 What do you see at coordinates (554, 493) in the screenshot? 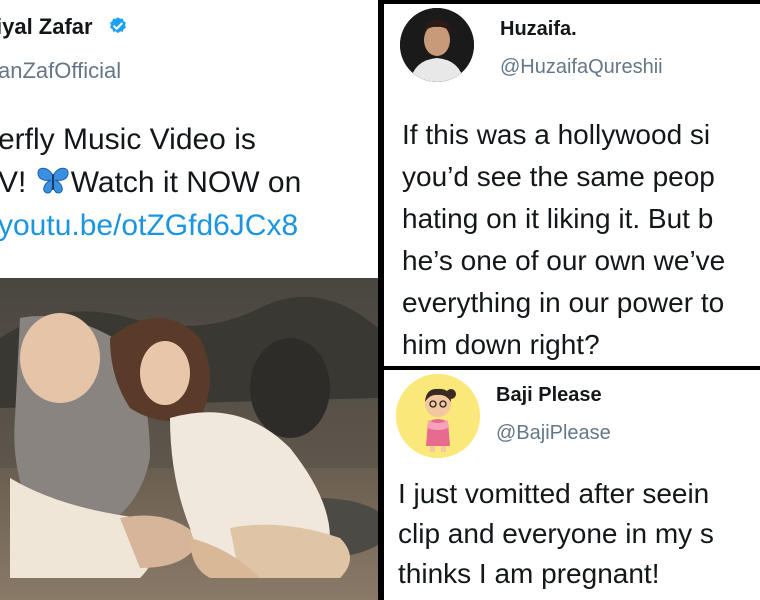
I see `tweet-line: I just vomitted after seein` at bounding box center [554, 493].